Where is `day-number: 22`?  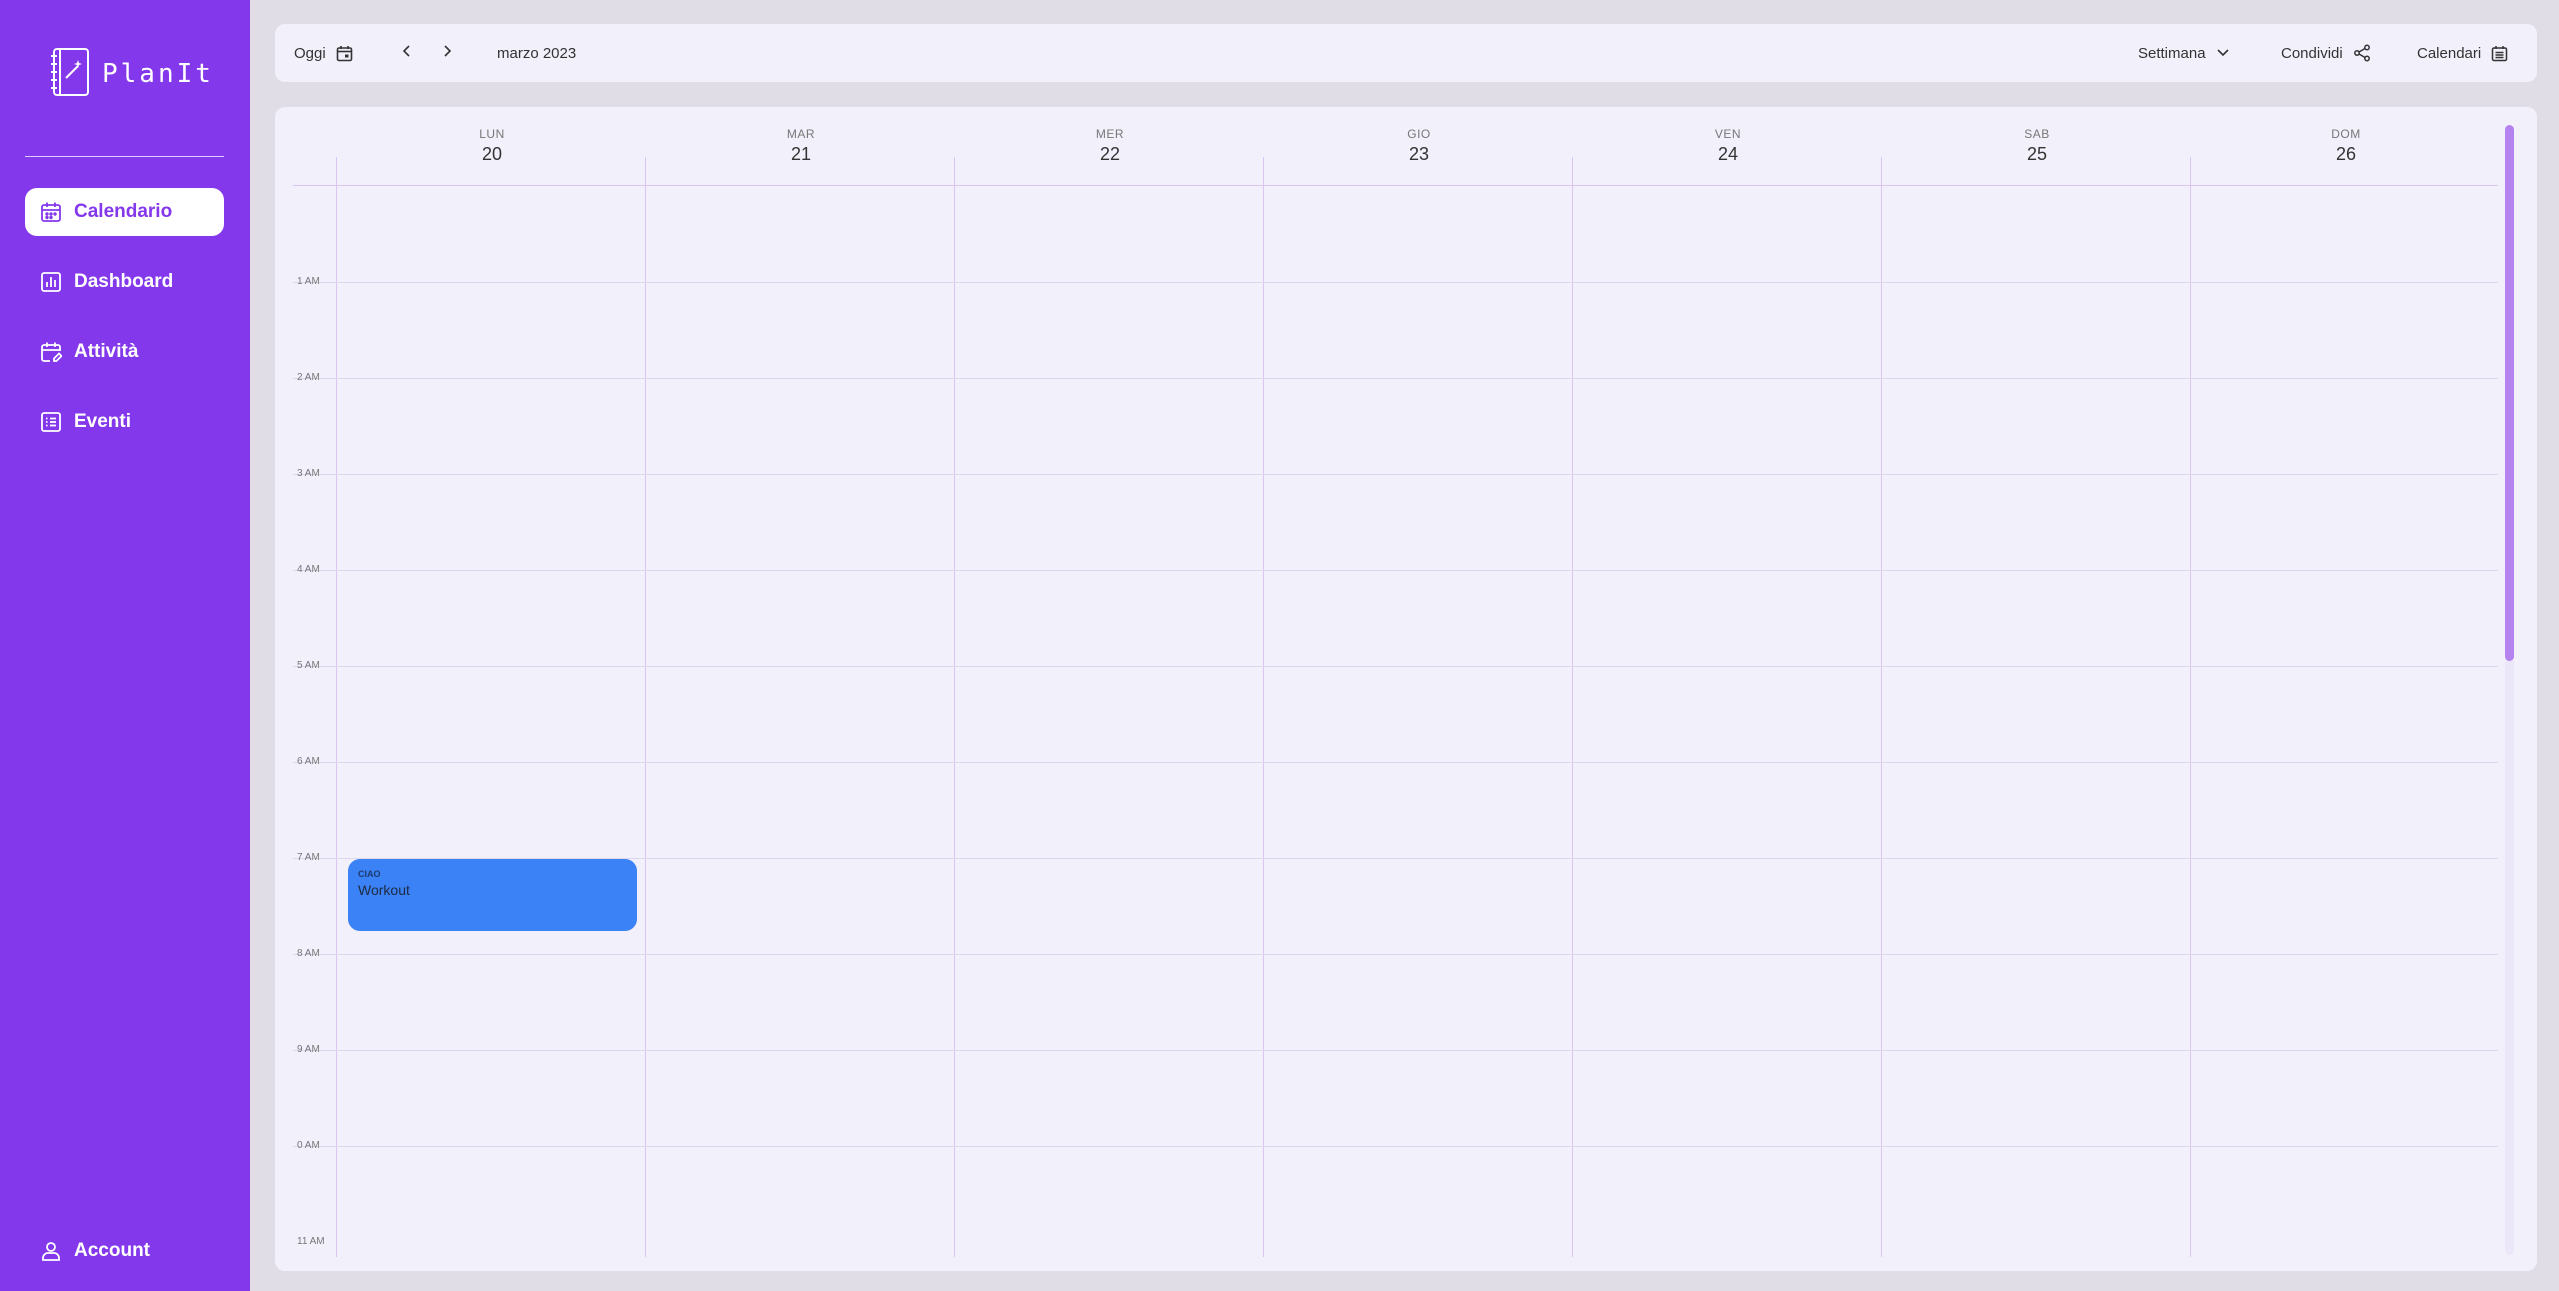 day-number: 22 is located at coordinates (1110, 154).